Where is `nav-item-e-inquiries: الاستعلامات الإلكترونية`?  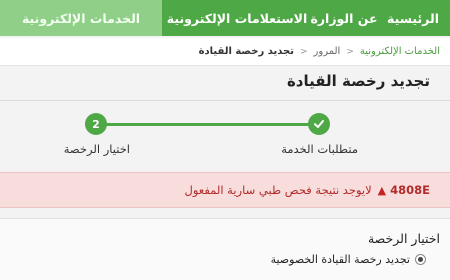
nav-item-e-inquiries: الاستعلامات الإلكترونية is located at coordinates (237, 18).